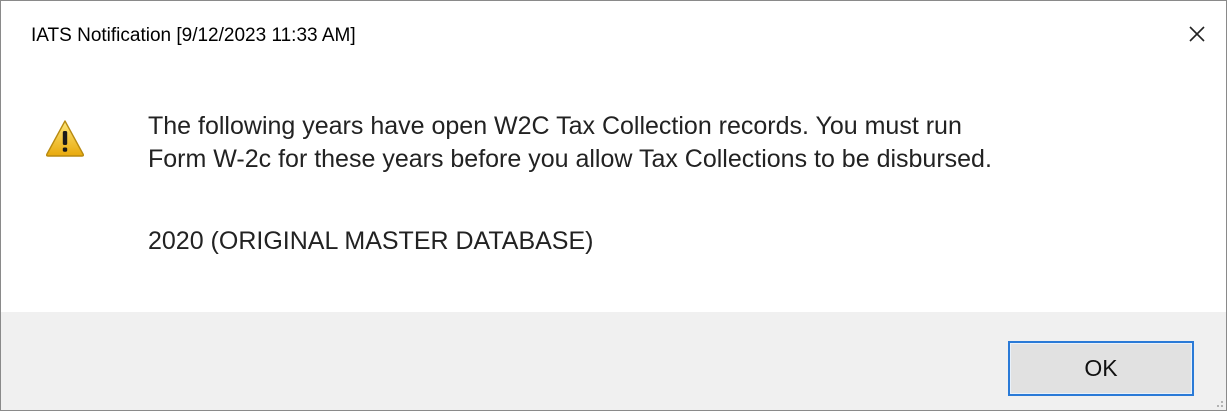 This screenshot has width=1227, height=411. I want to click on ok-button: OK, so click(1101, 368).